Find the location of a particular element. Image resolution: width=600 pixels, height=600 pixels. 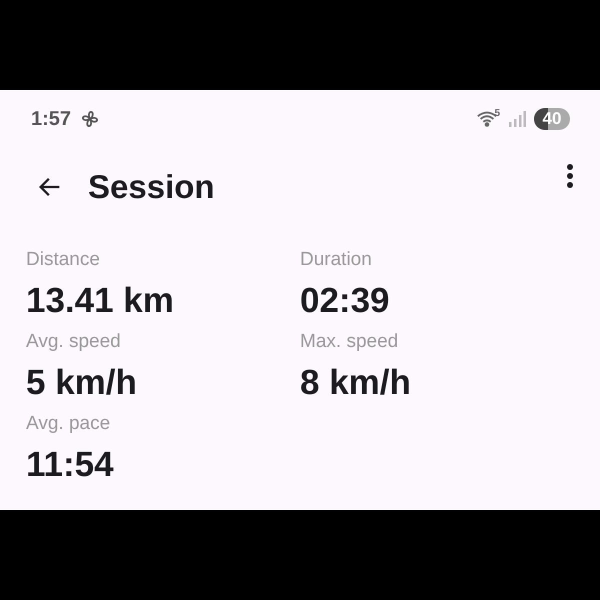

signal-icon is located at coordinates (517, 119).